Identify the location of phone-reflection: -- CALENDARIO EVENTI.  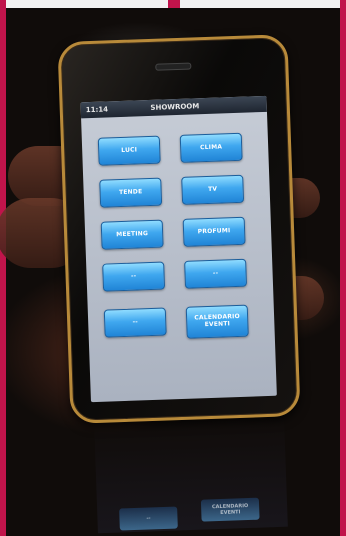
(191, 475).